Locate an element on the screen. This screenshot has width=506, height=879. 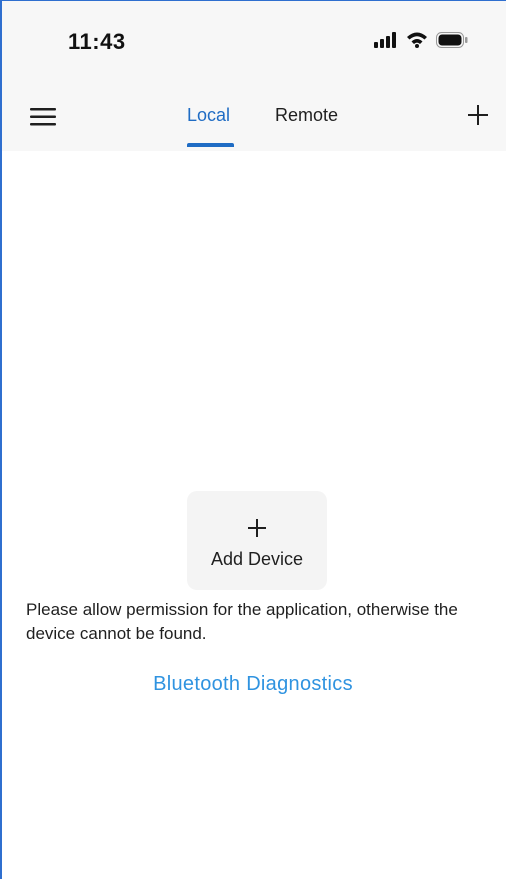
battery-icon is located at coordinates (452, 39).